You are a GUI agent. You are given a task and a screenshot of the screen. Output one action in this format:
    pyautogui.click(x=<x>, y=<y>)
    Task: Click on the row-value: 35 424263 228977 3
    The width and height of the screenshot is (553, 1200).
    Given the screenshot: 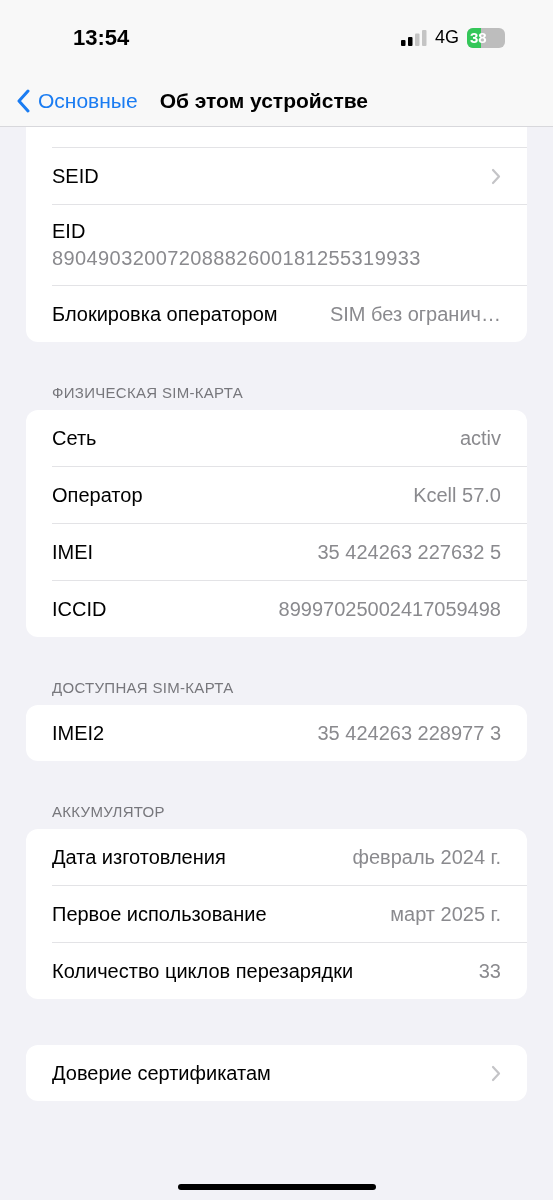 What is the action you would take?
    pyautogui.click(x=409, y=733)
    